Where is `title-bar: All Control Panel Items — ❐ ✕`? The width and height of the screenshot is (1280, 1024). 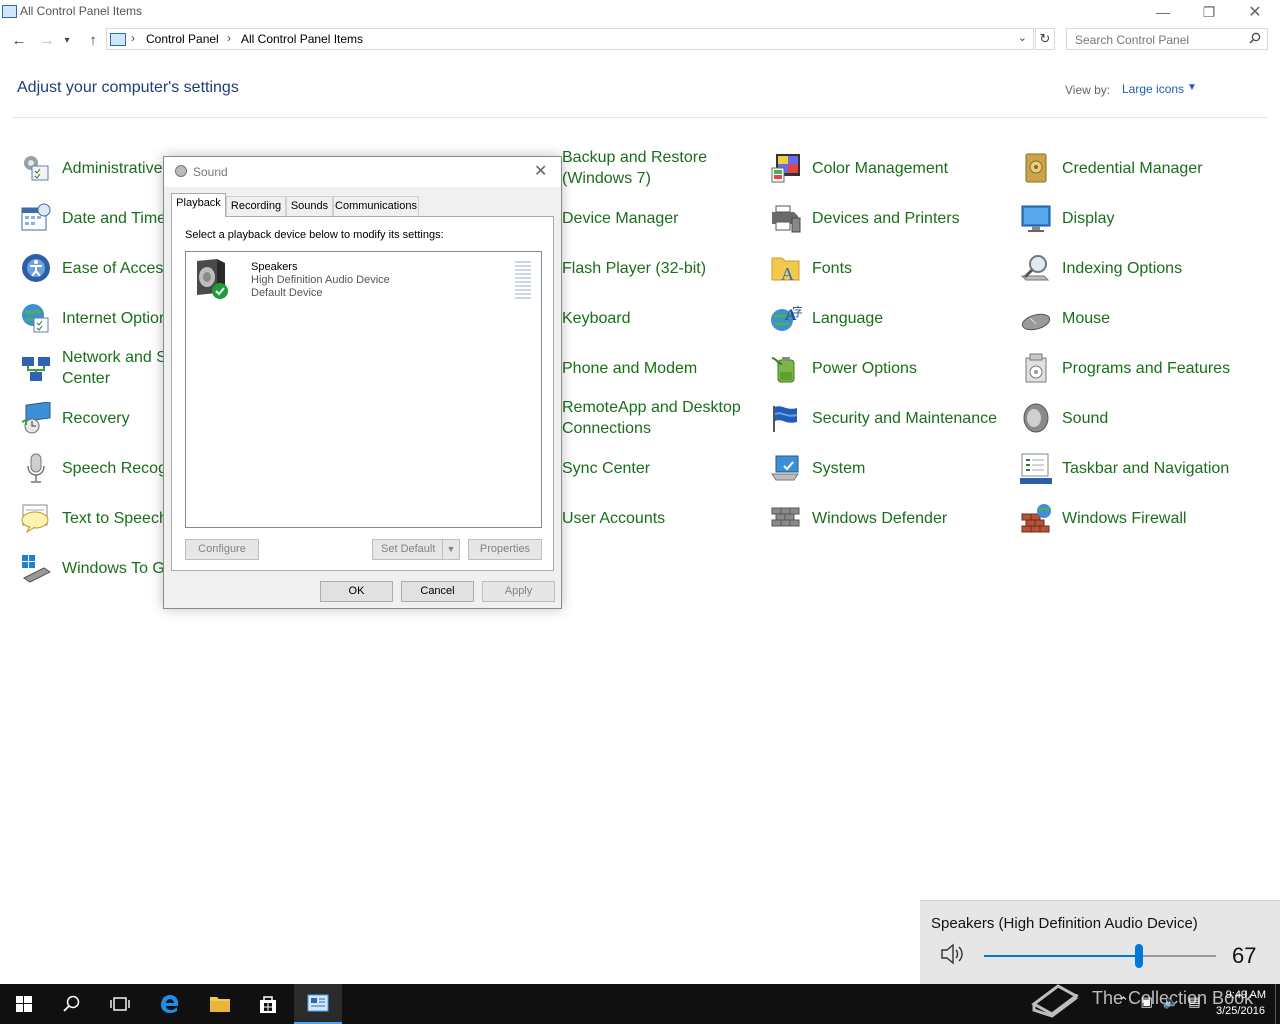 title-bar: All Control Panel Items — ❐ ✕ is located at coordinates (640, 12).